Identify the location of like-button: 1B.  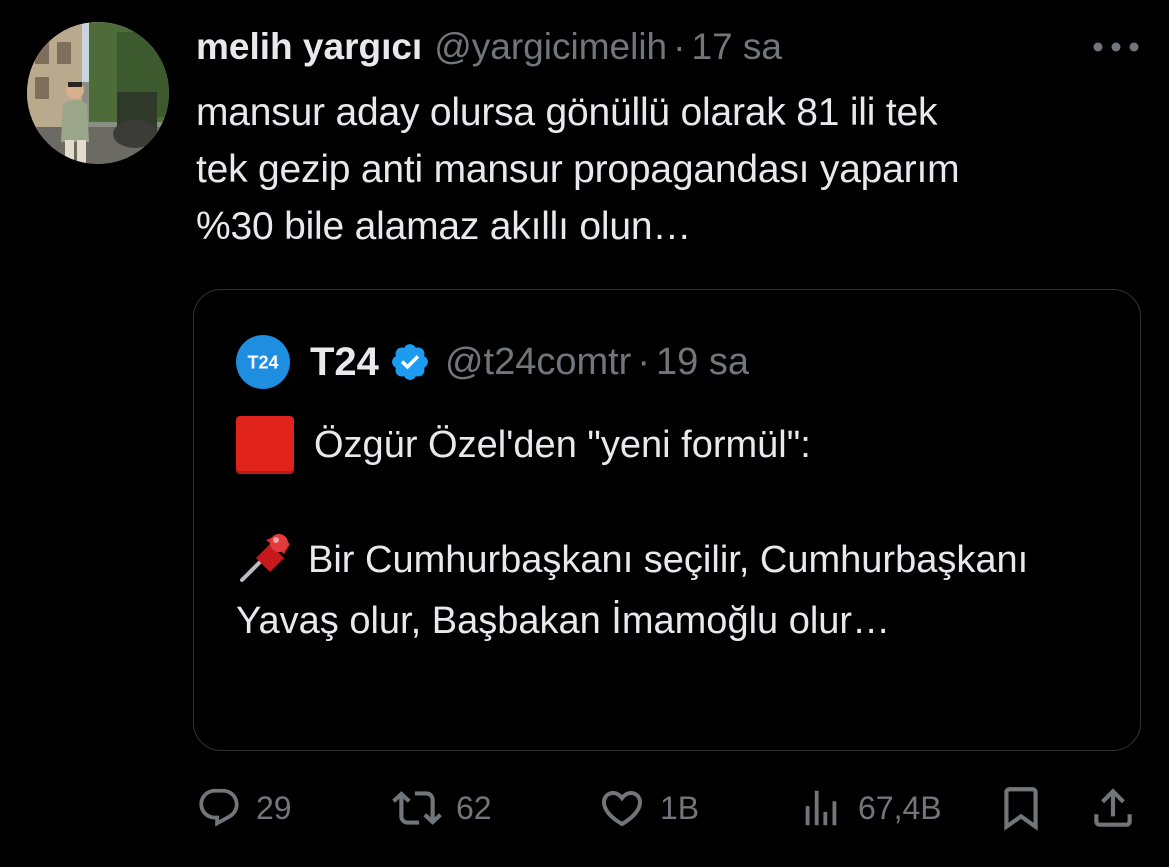
(648, 808).